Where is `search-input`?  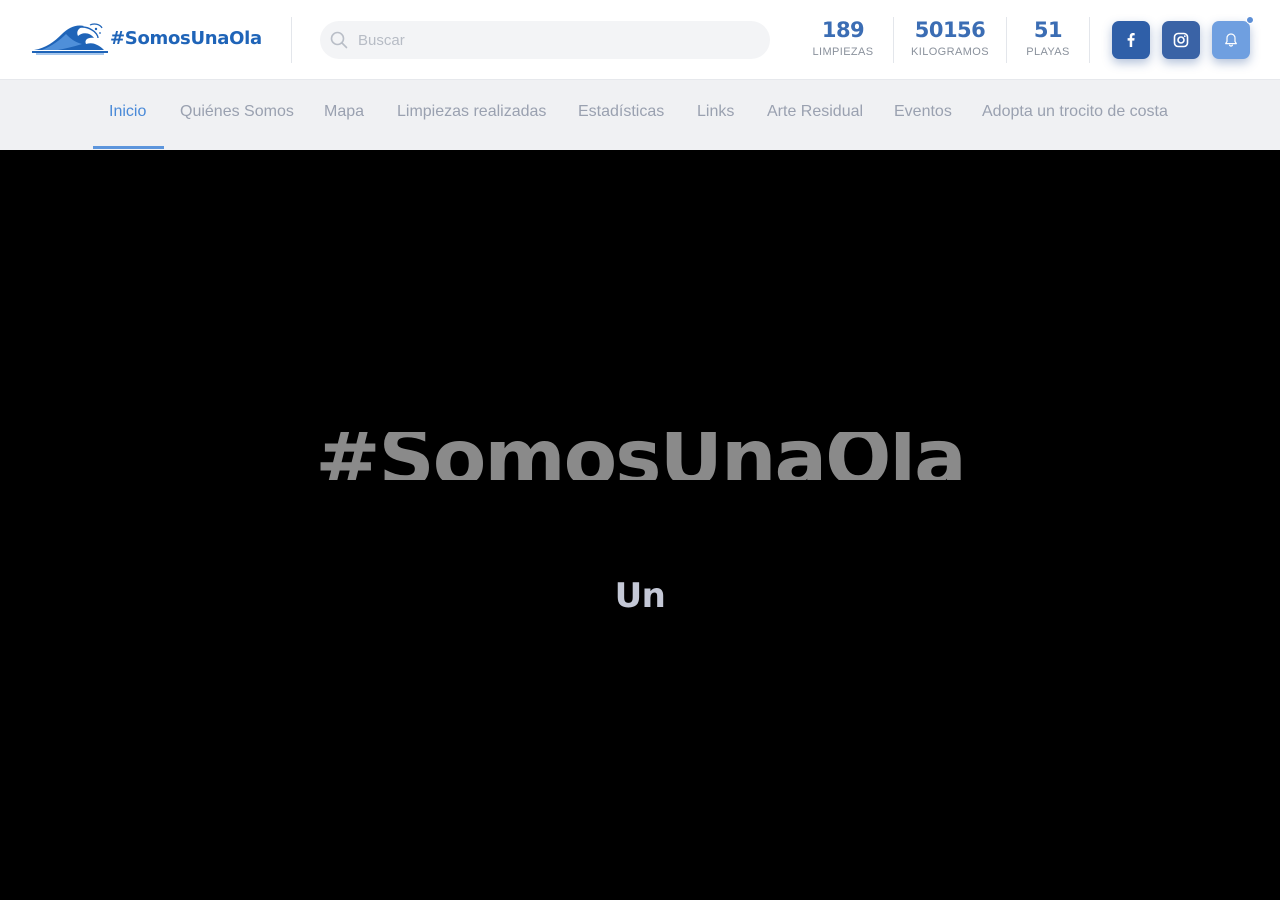
search-input is located at coordinates (558, 40).